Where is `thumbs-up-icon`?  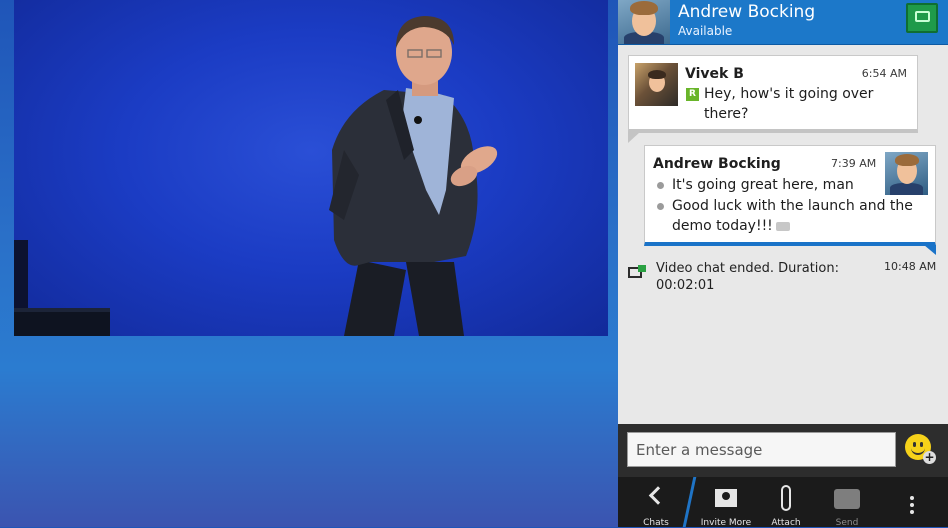 thumbs-up-icon is located at coordinates (782, 226).